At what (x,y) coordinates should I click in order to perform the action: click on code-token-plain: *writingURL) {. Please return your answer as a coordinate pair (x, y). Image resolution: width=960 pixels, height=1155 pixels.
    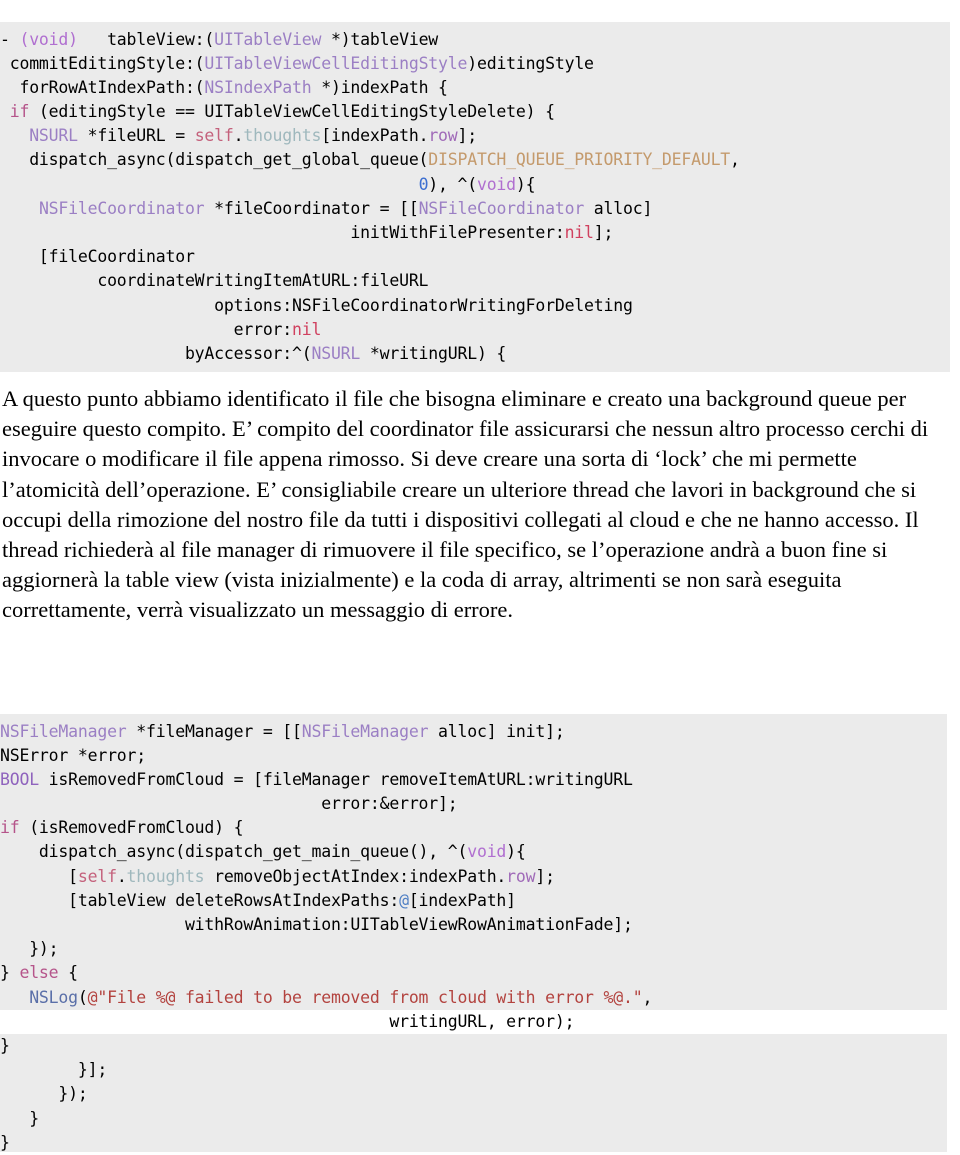
    Looking at the image, I should click on (433, 353).